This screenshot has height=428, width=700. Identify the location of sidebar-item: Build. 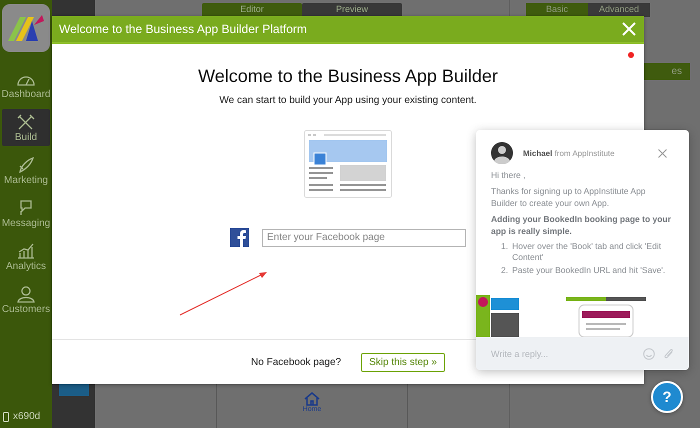
(26, 127).